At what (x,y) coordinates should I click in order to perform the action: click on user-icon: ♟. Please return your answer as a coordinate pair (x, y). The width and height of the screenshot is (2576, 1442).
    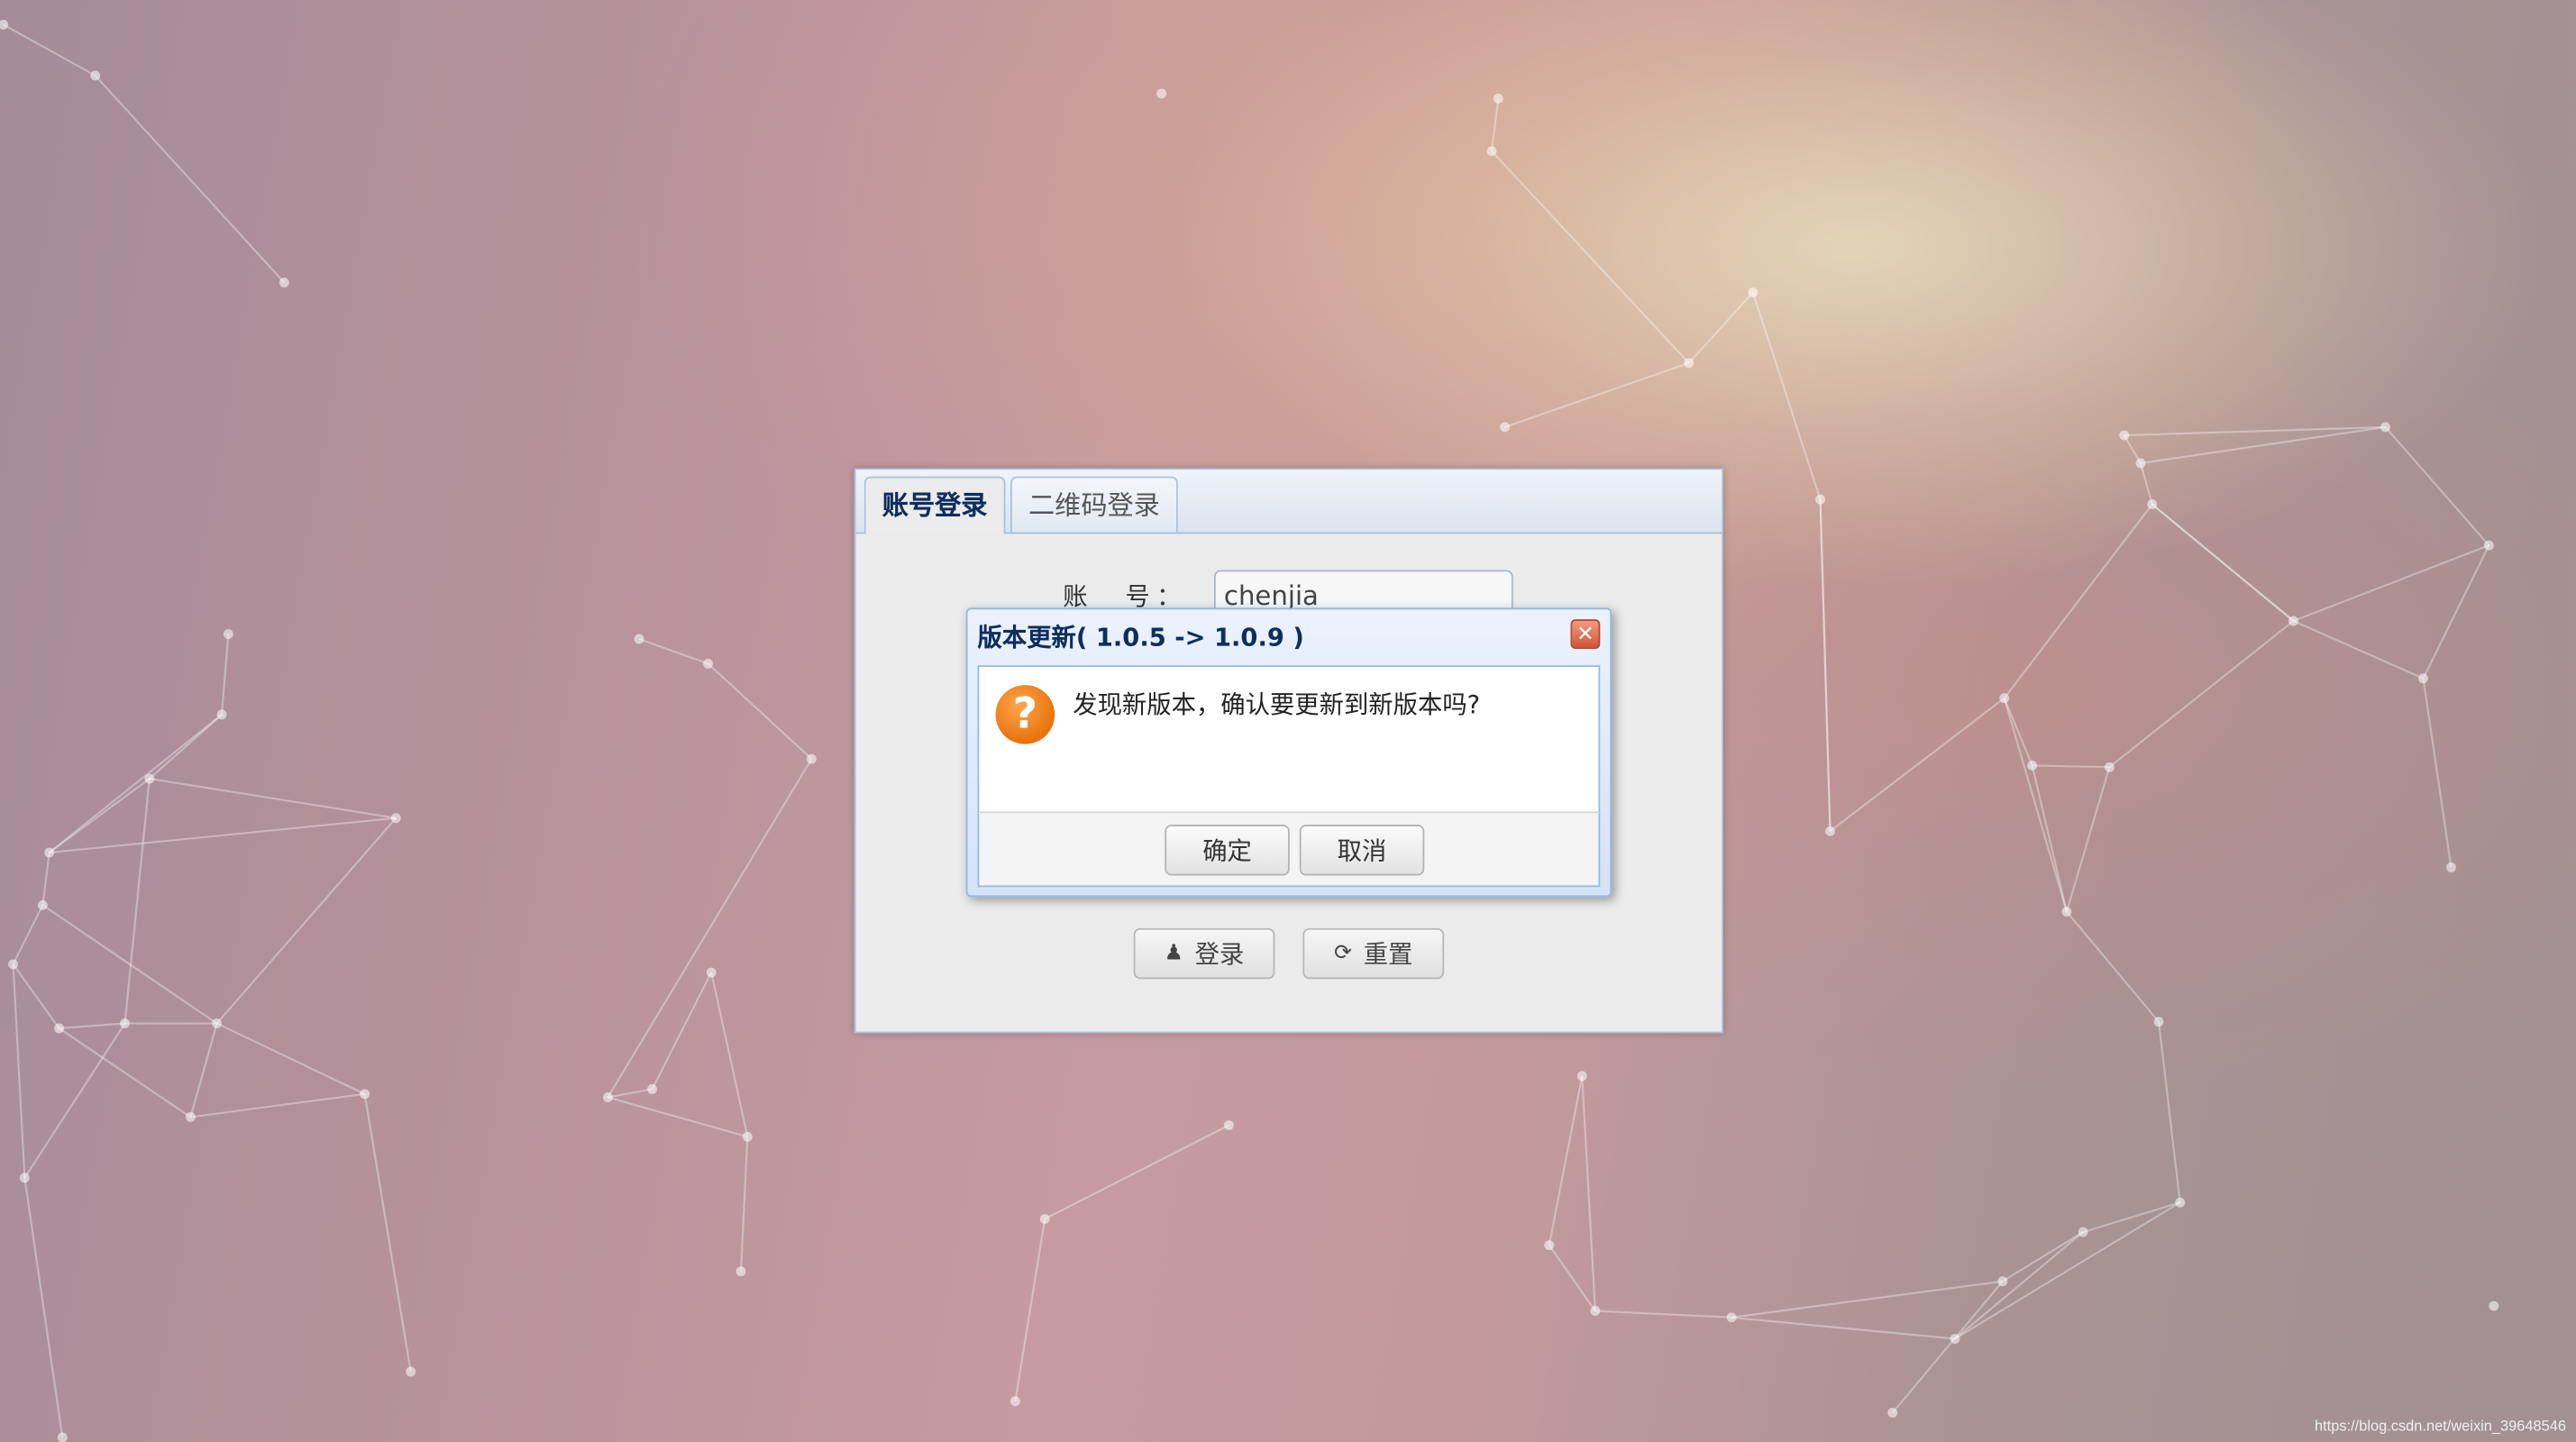
    Looking at the image, I should click on (1173, 953).